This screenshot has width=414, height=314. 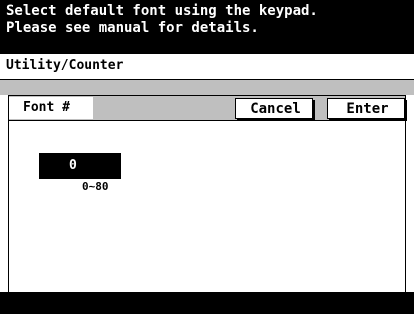 I want to click on panel-header: Font # Cancel Enter, so click(x=207, y=108).